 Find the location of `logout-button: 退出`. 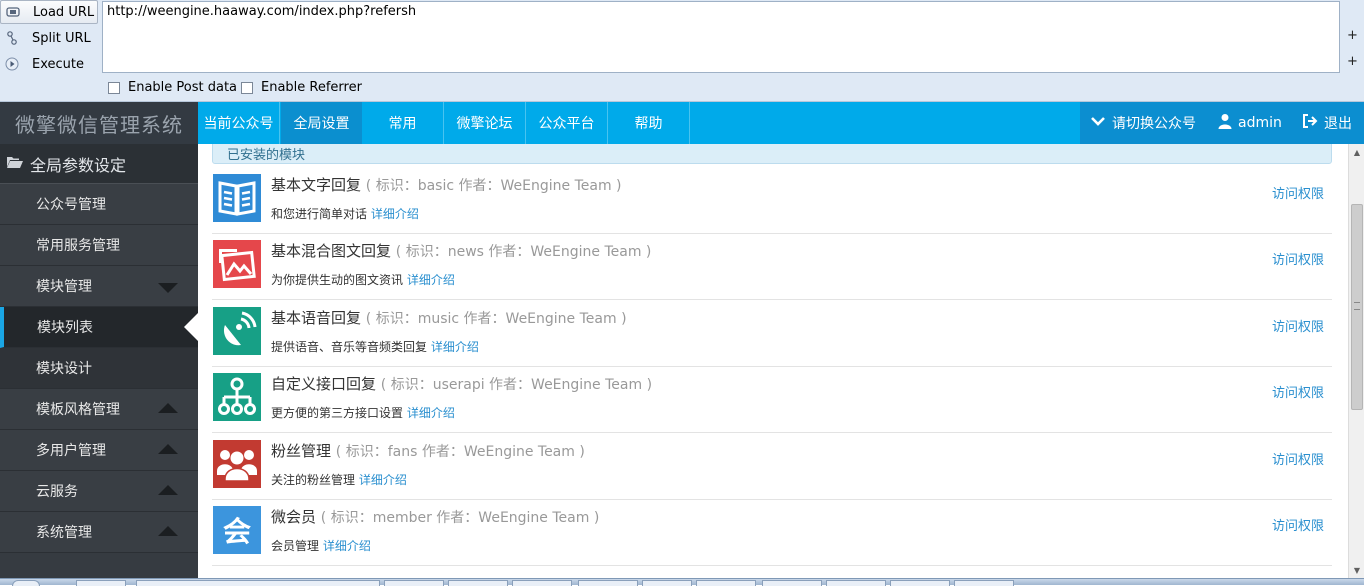

logout-button: 退出 is located at coordinates (1327, 123).